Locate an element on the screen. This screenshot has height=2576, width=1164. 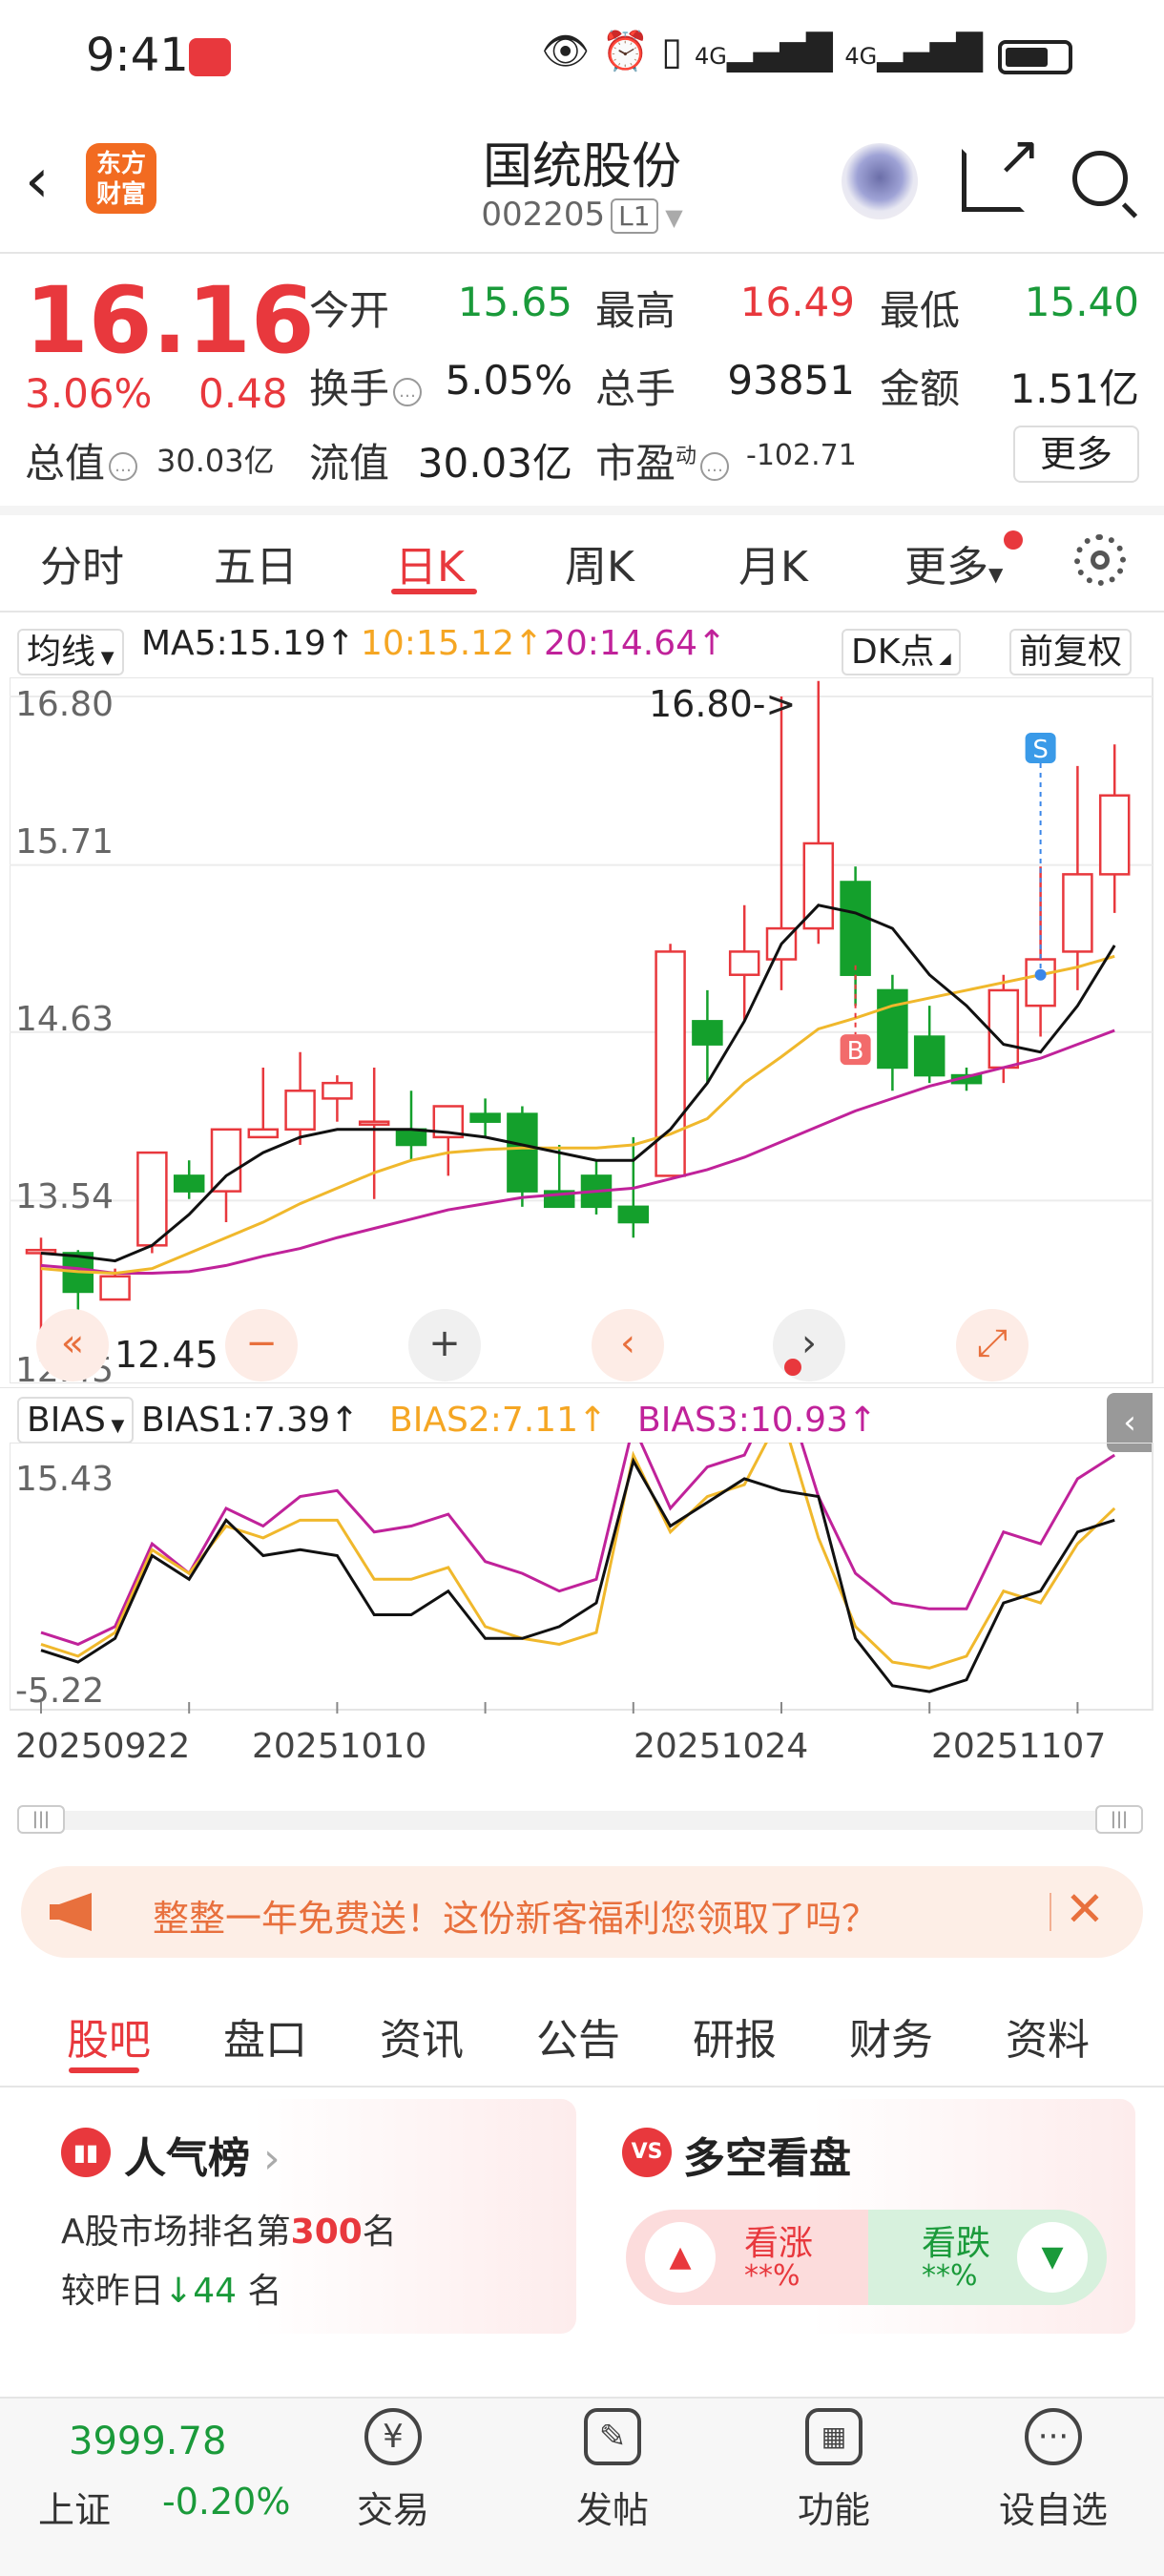
zoom-out-button: − is located at coordinates (261, 1345).